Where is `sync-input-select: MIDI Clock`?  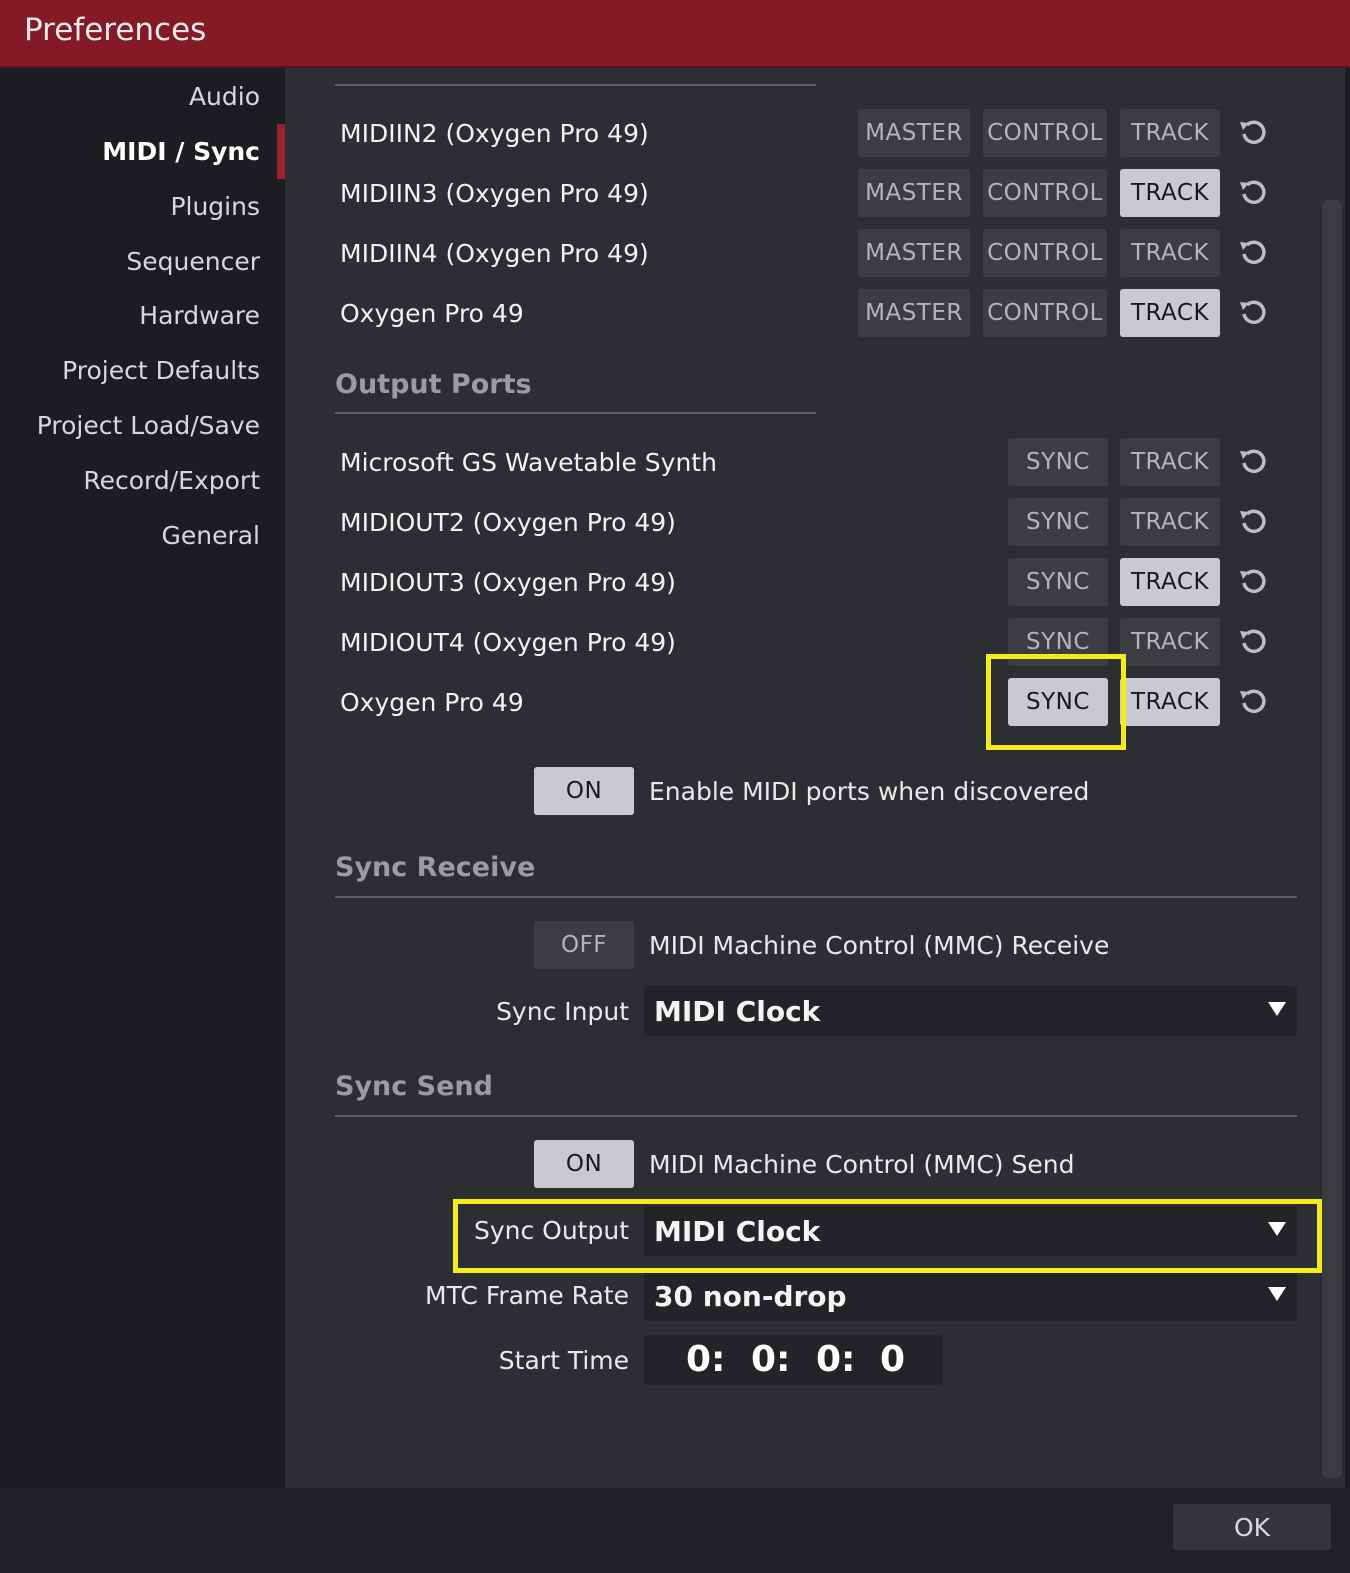
sync-input-select: MIDI Clock is located at coordinates (970, 1011).